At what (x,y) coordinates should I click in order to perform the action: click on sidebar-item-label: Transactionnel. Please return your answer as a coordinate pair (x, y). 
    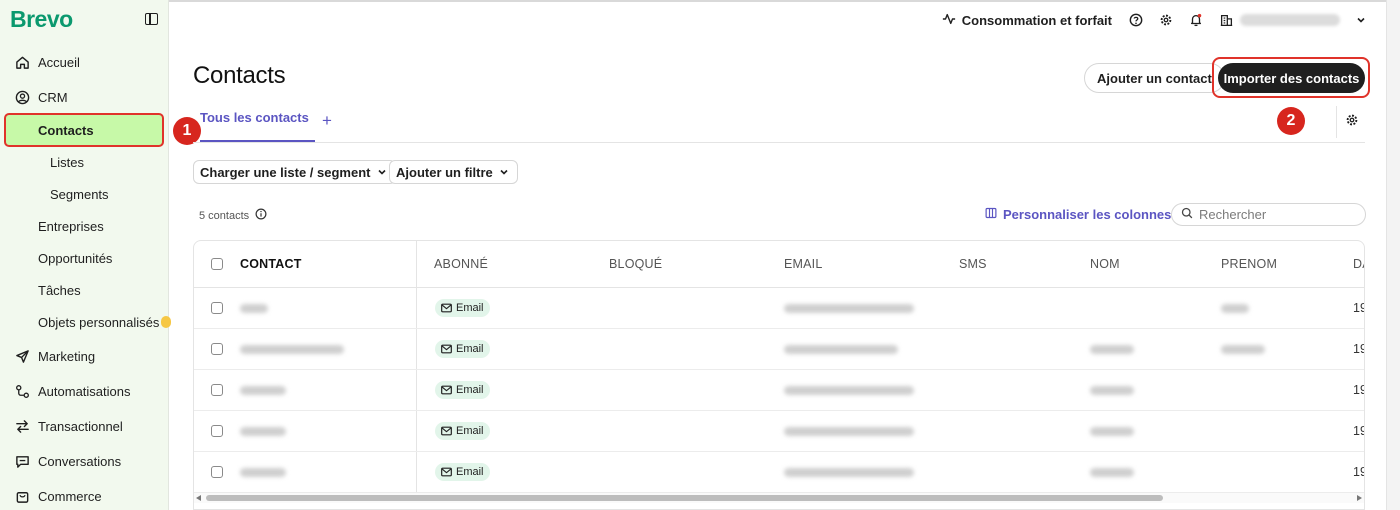
    Looking at the image, I should click on (80, 426).